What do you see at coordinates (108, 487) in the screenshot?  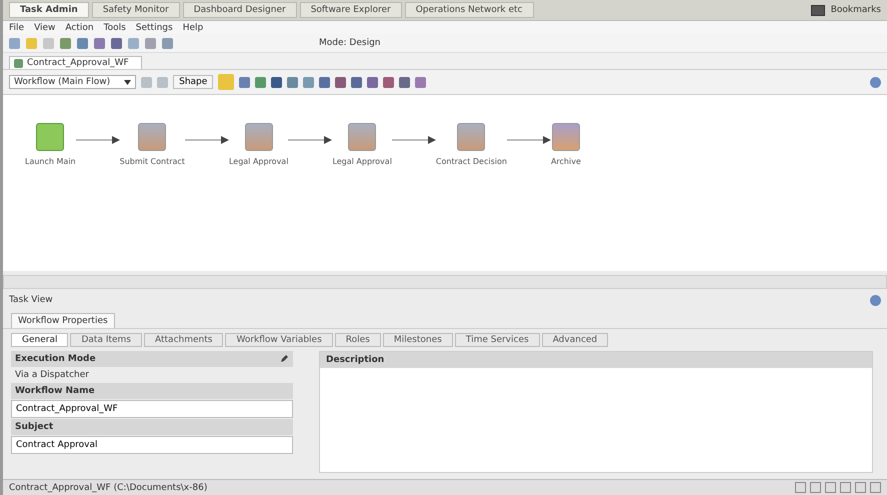 I see `status-text: Contract_Approval_WF (C:\Documents\x-86)` at bounding box center [108, 487].